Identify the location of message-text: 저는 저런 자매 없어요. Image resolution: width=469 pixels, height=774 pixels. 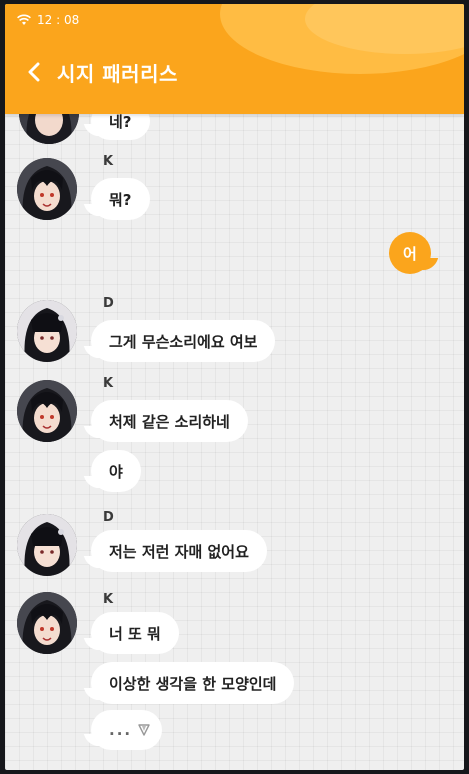
(179, 551).